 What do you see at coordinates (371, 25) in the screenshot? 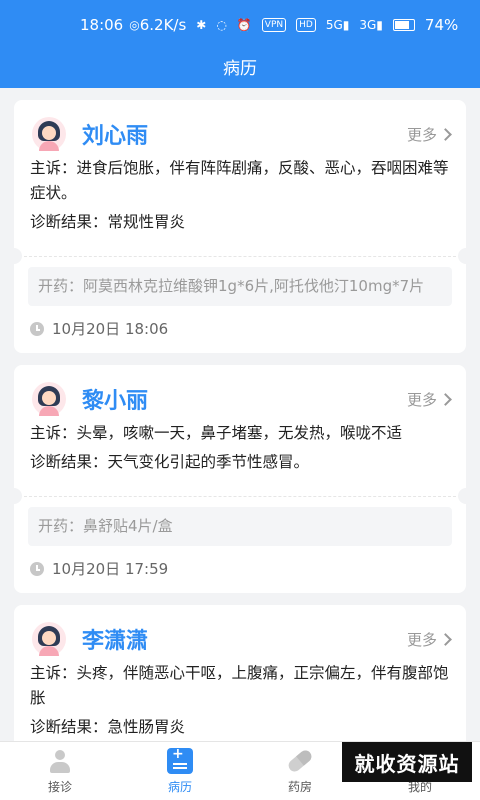
I see `signal-3g-icon: 3G▮` at bounding box center [371, 25].